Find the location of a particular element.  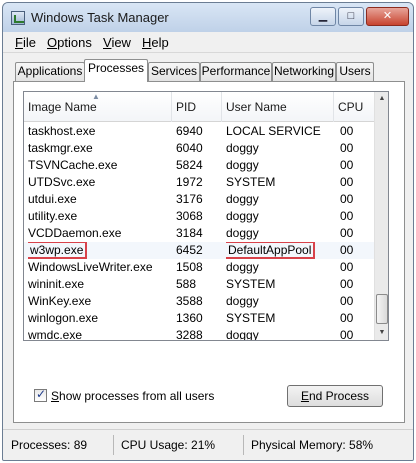

status-physical-memory: Physical Memory: 58% is located at coordinates (312, 445).